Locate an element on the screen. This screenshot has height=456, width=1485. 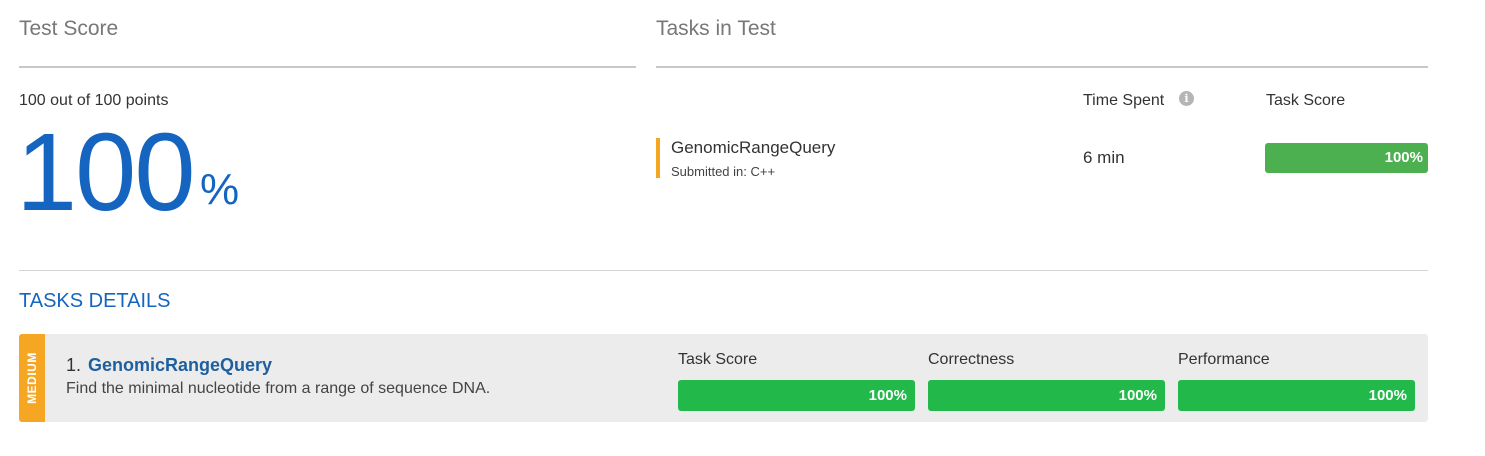
info-icon: i is located at coordinates (1186, 98).